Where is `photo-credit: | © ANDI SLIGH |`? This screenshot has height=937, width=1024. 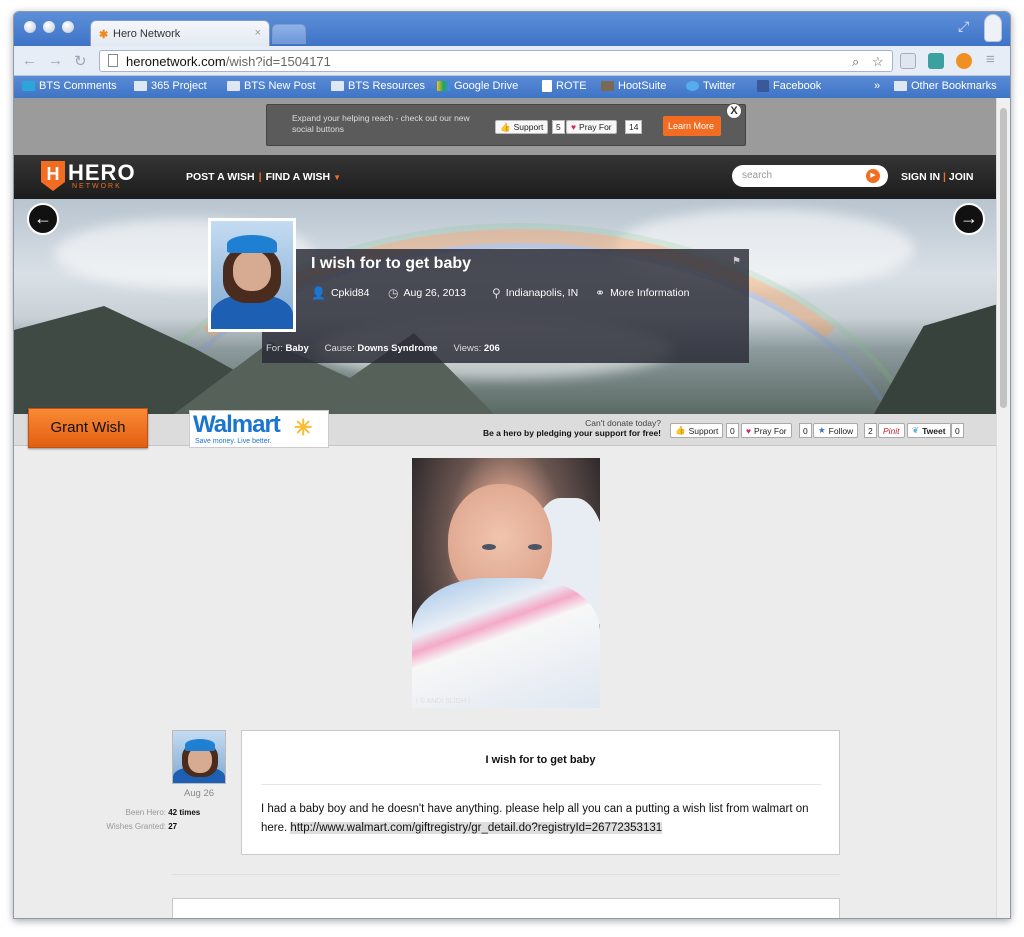 photo-credit: | © ANDI SLIGH | is located at coordinates (443, 701).